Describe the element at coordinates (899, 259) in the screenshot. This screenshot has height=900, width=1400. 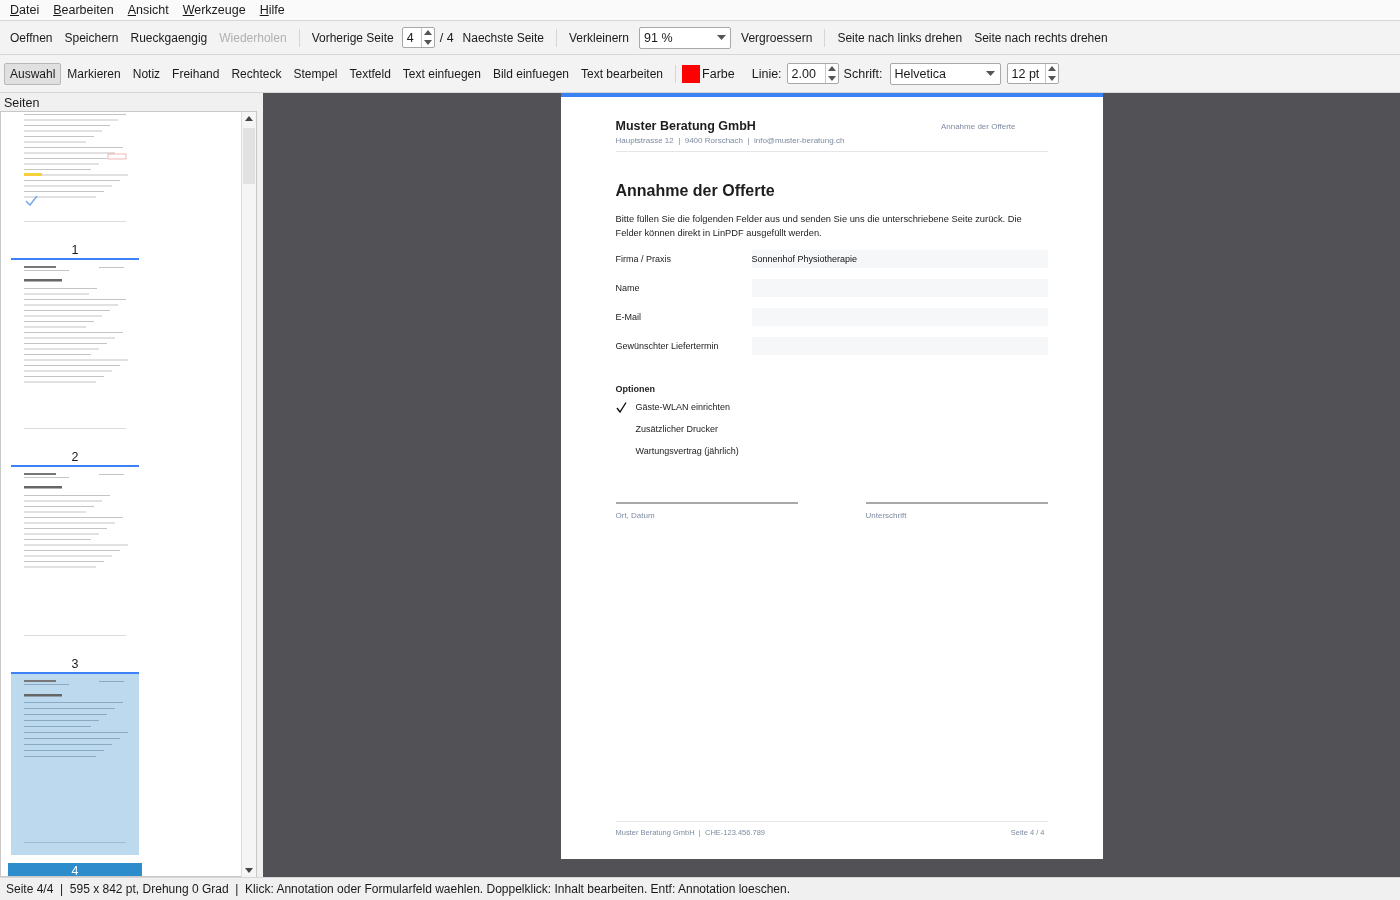
I see `form-field: Sonnenhof Physiotherapie` at that location.